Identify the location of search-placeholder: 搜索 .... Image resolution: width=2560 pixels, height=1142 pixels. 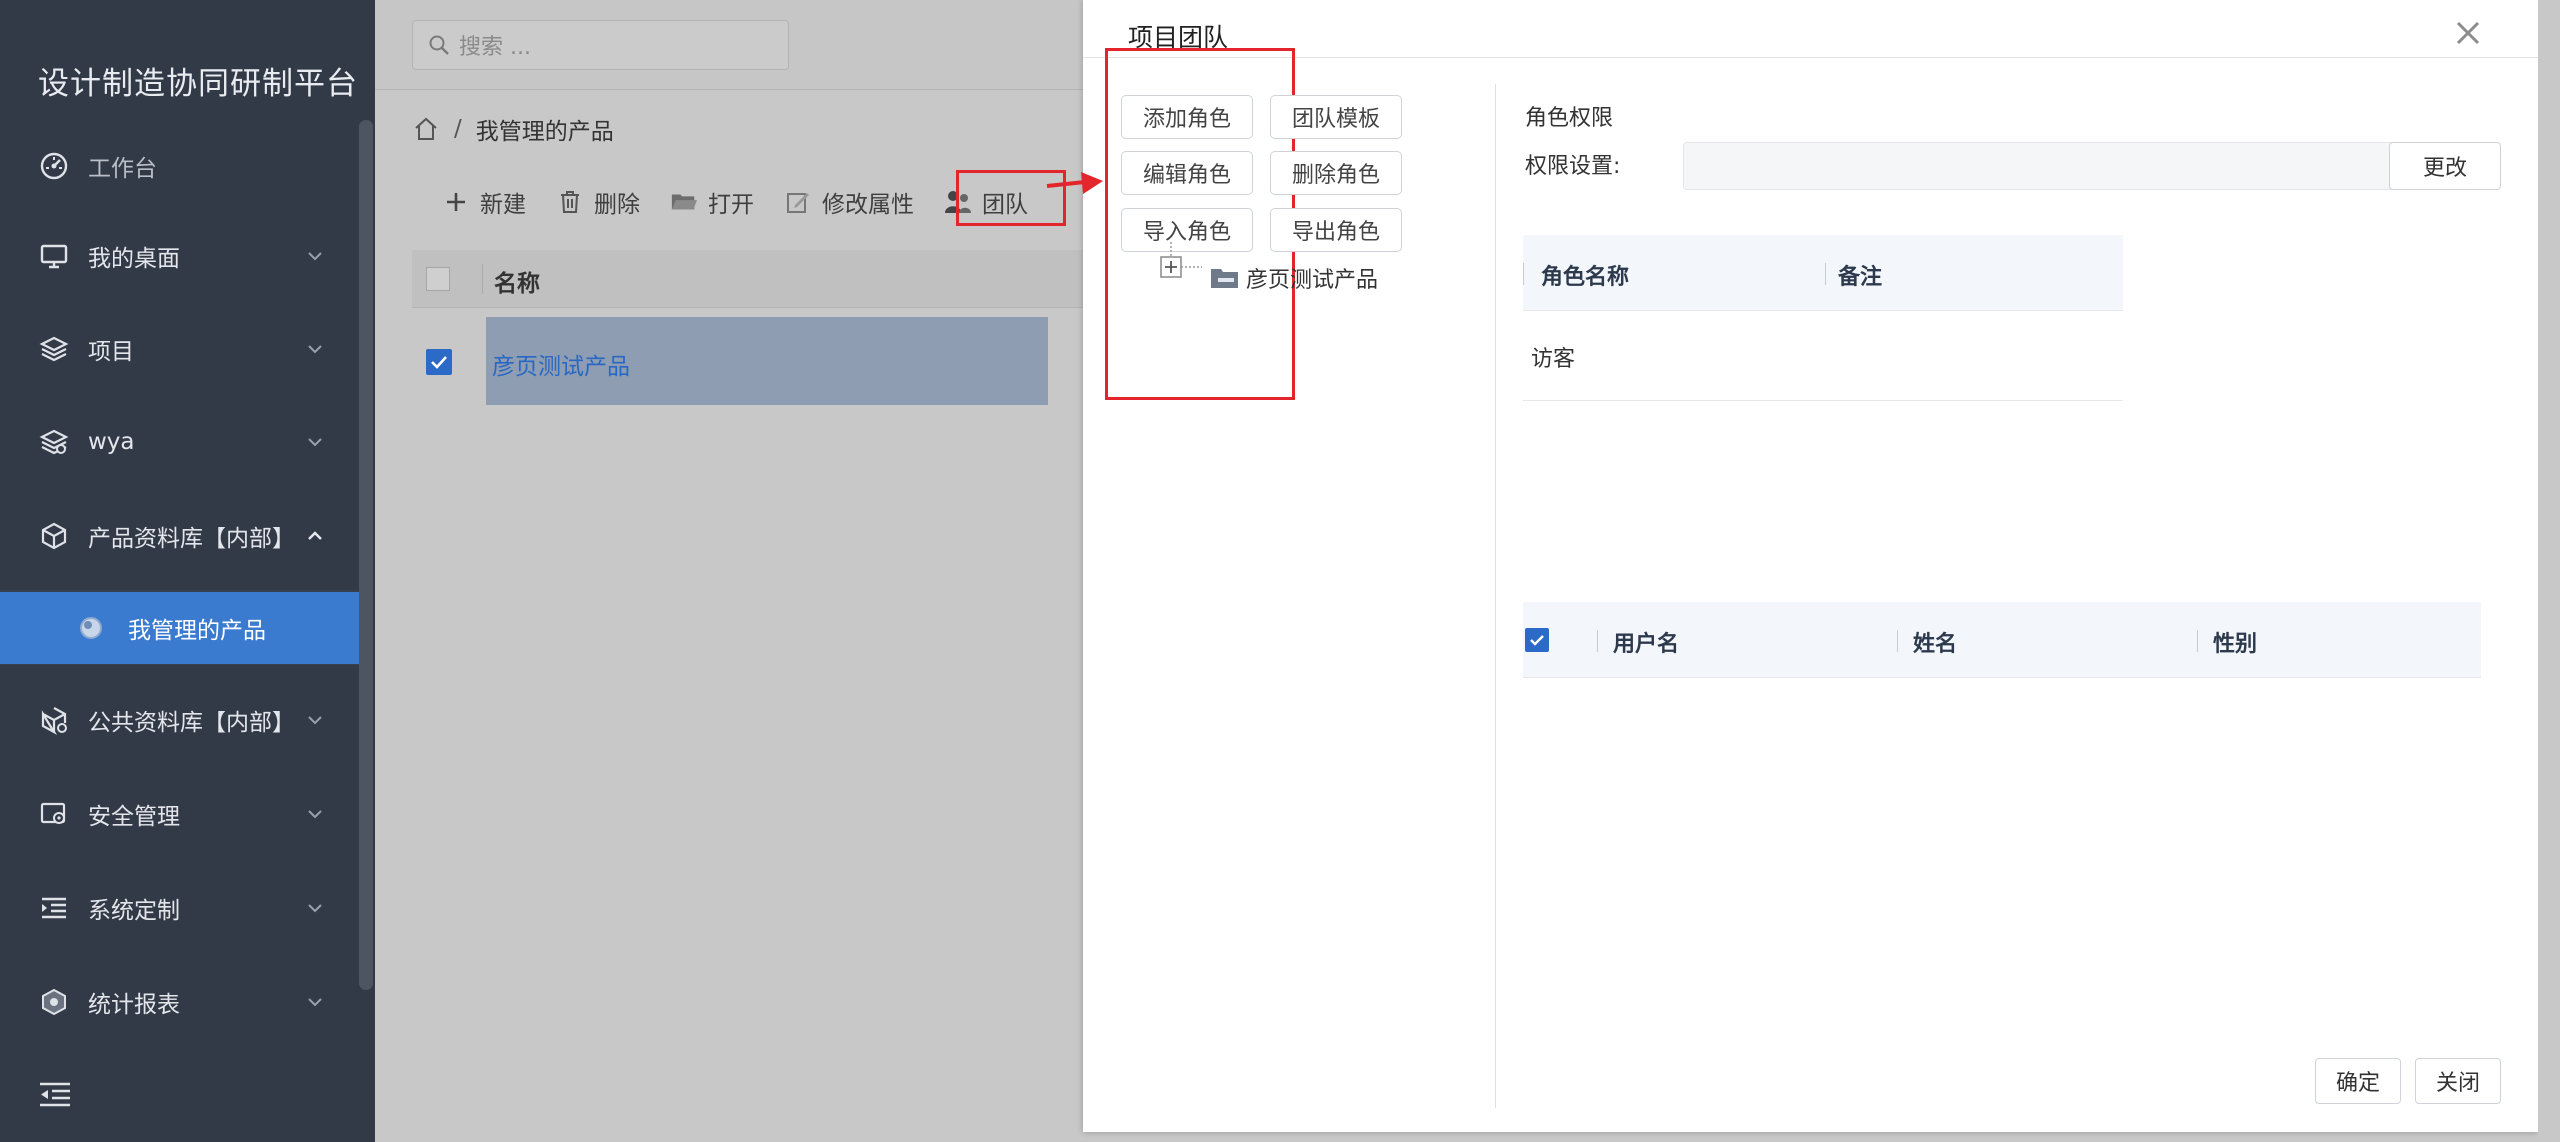
(495, 47).